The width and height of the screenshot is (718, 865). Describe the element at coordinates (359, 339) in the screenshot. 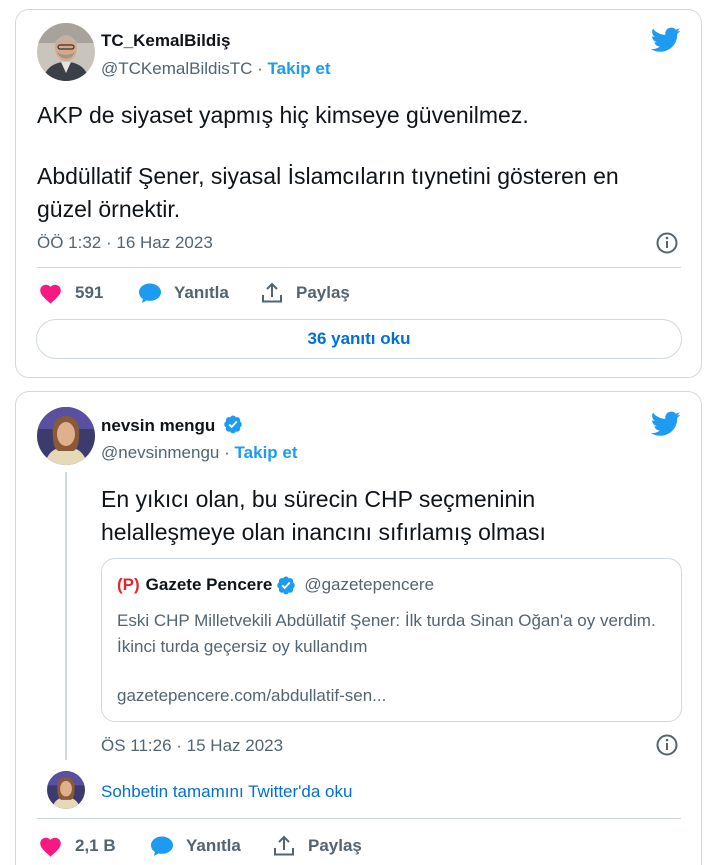

I see `read-replies-button: 36 yanıtı oku` at that location.